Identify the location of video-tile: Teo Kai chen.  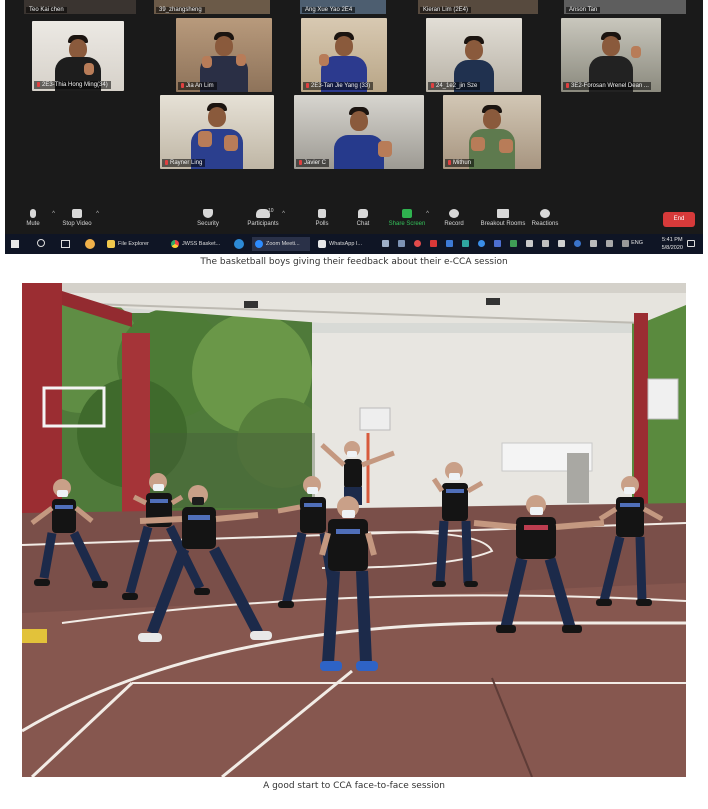
(80, 7).